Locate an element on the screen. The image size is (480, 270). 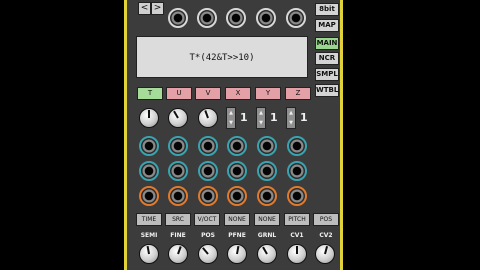
cv-jack-y1 is located at coordinates (267, 146).